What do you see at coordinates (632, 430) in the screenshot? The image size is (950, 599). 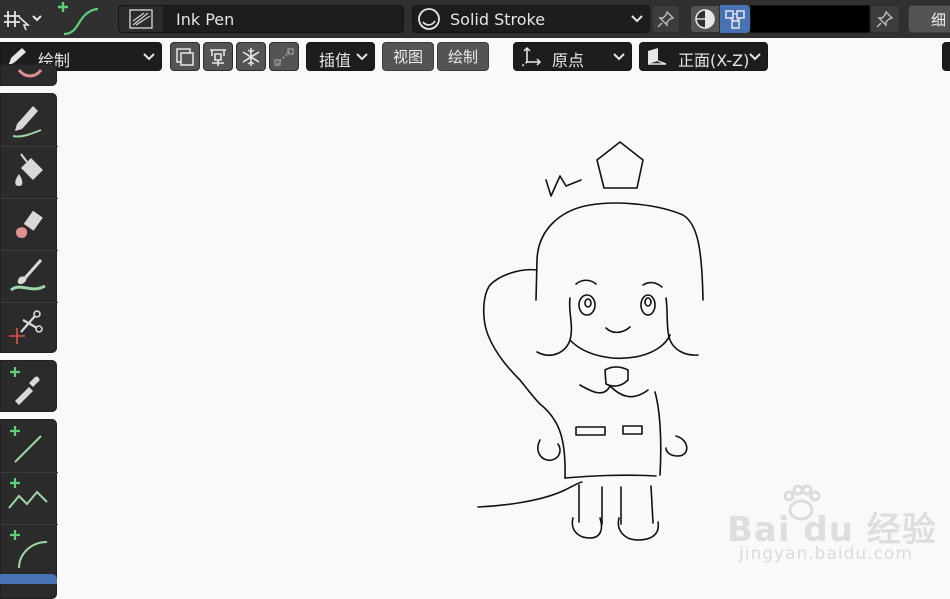 I see `pocket-right-stroke` at bounding box center [632, 430].